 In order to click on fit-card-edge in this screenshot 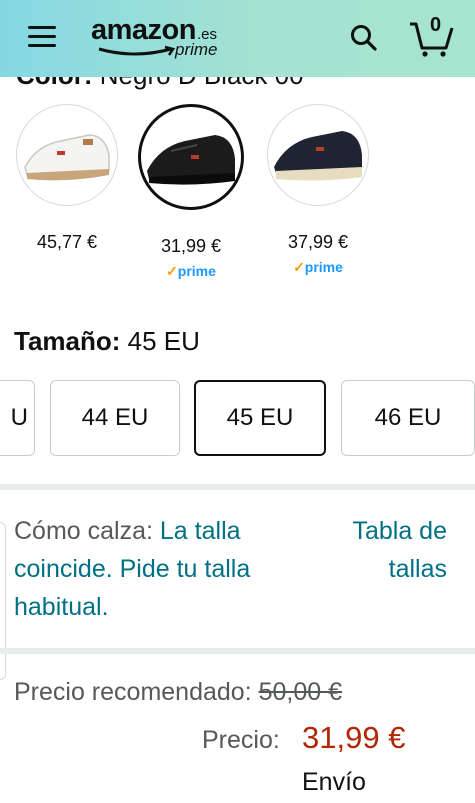, I will do `click(3, 601)`.